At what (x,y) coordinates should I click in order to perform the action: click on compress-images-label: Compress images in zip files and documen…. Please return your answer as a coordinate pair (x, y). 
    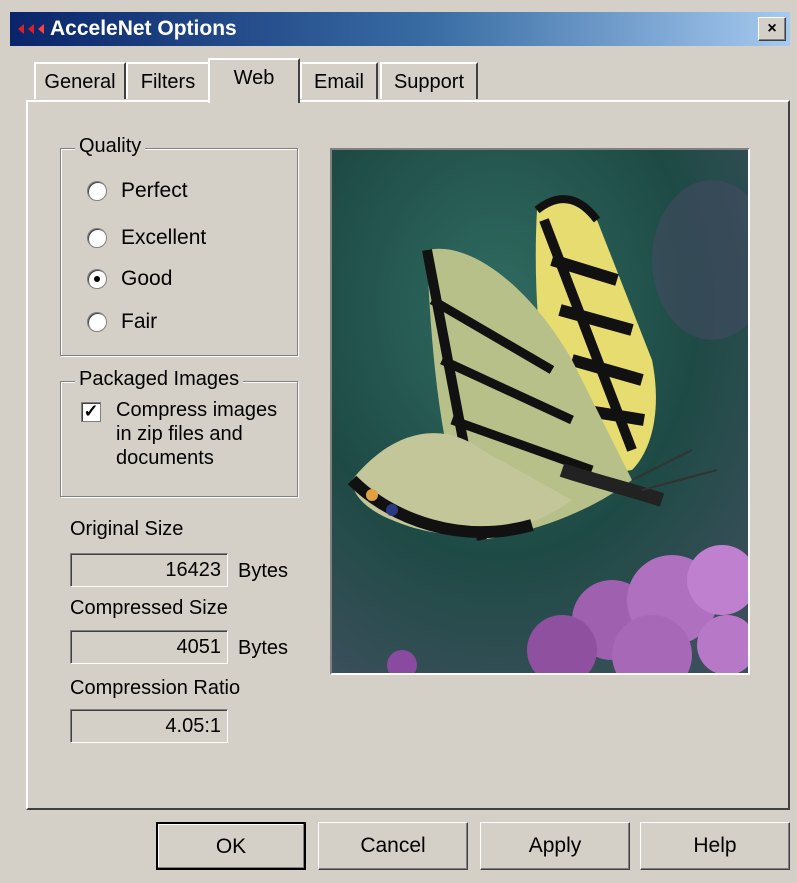
    Looking at the image, I should click on (197, 434).